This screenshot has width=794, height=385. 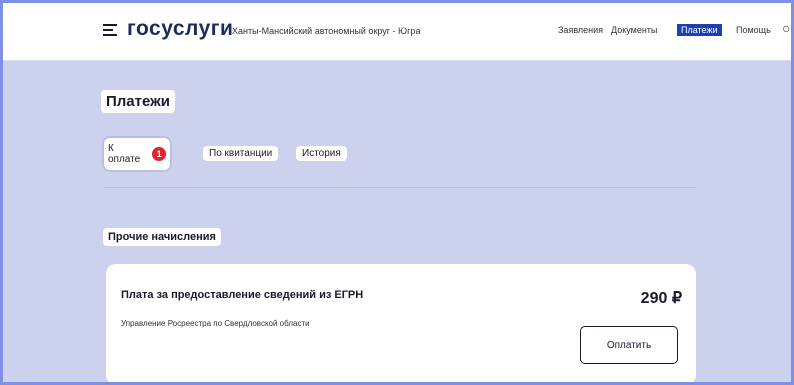 I want to click on section-title: Прочие начисления, so click(x=162, y=237).